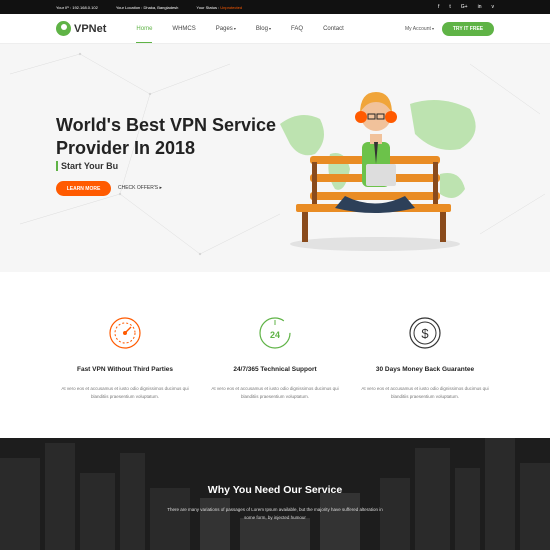 This screenshot has width=550, height=550. What do you see at coordinates (425, 369) in the screenshot?
I see `feature-title: 30 Days Money Back Guarantee` at bounding box center [425, 369].